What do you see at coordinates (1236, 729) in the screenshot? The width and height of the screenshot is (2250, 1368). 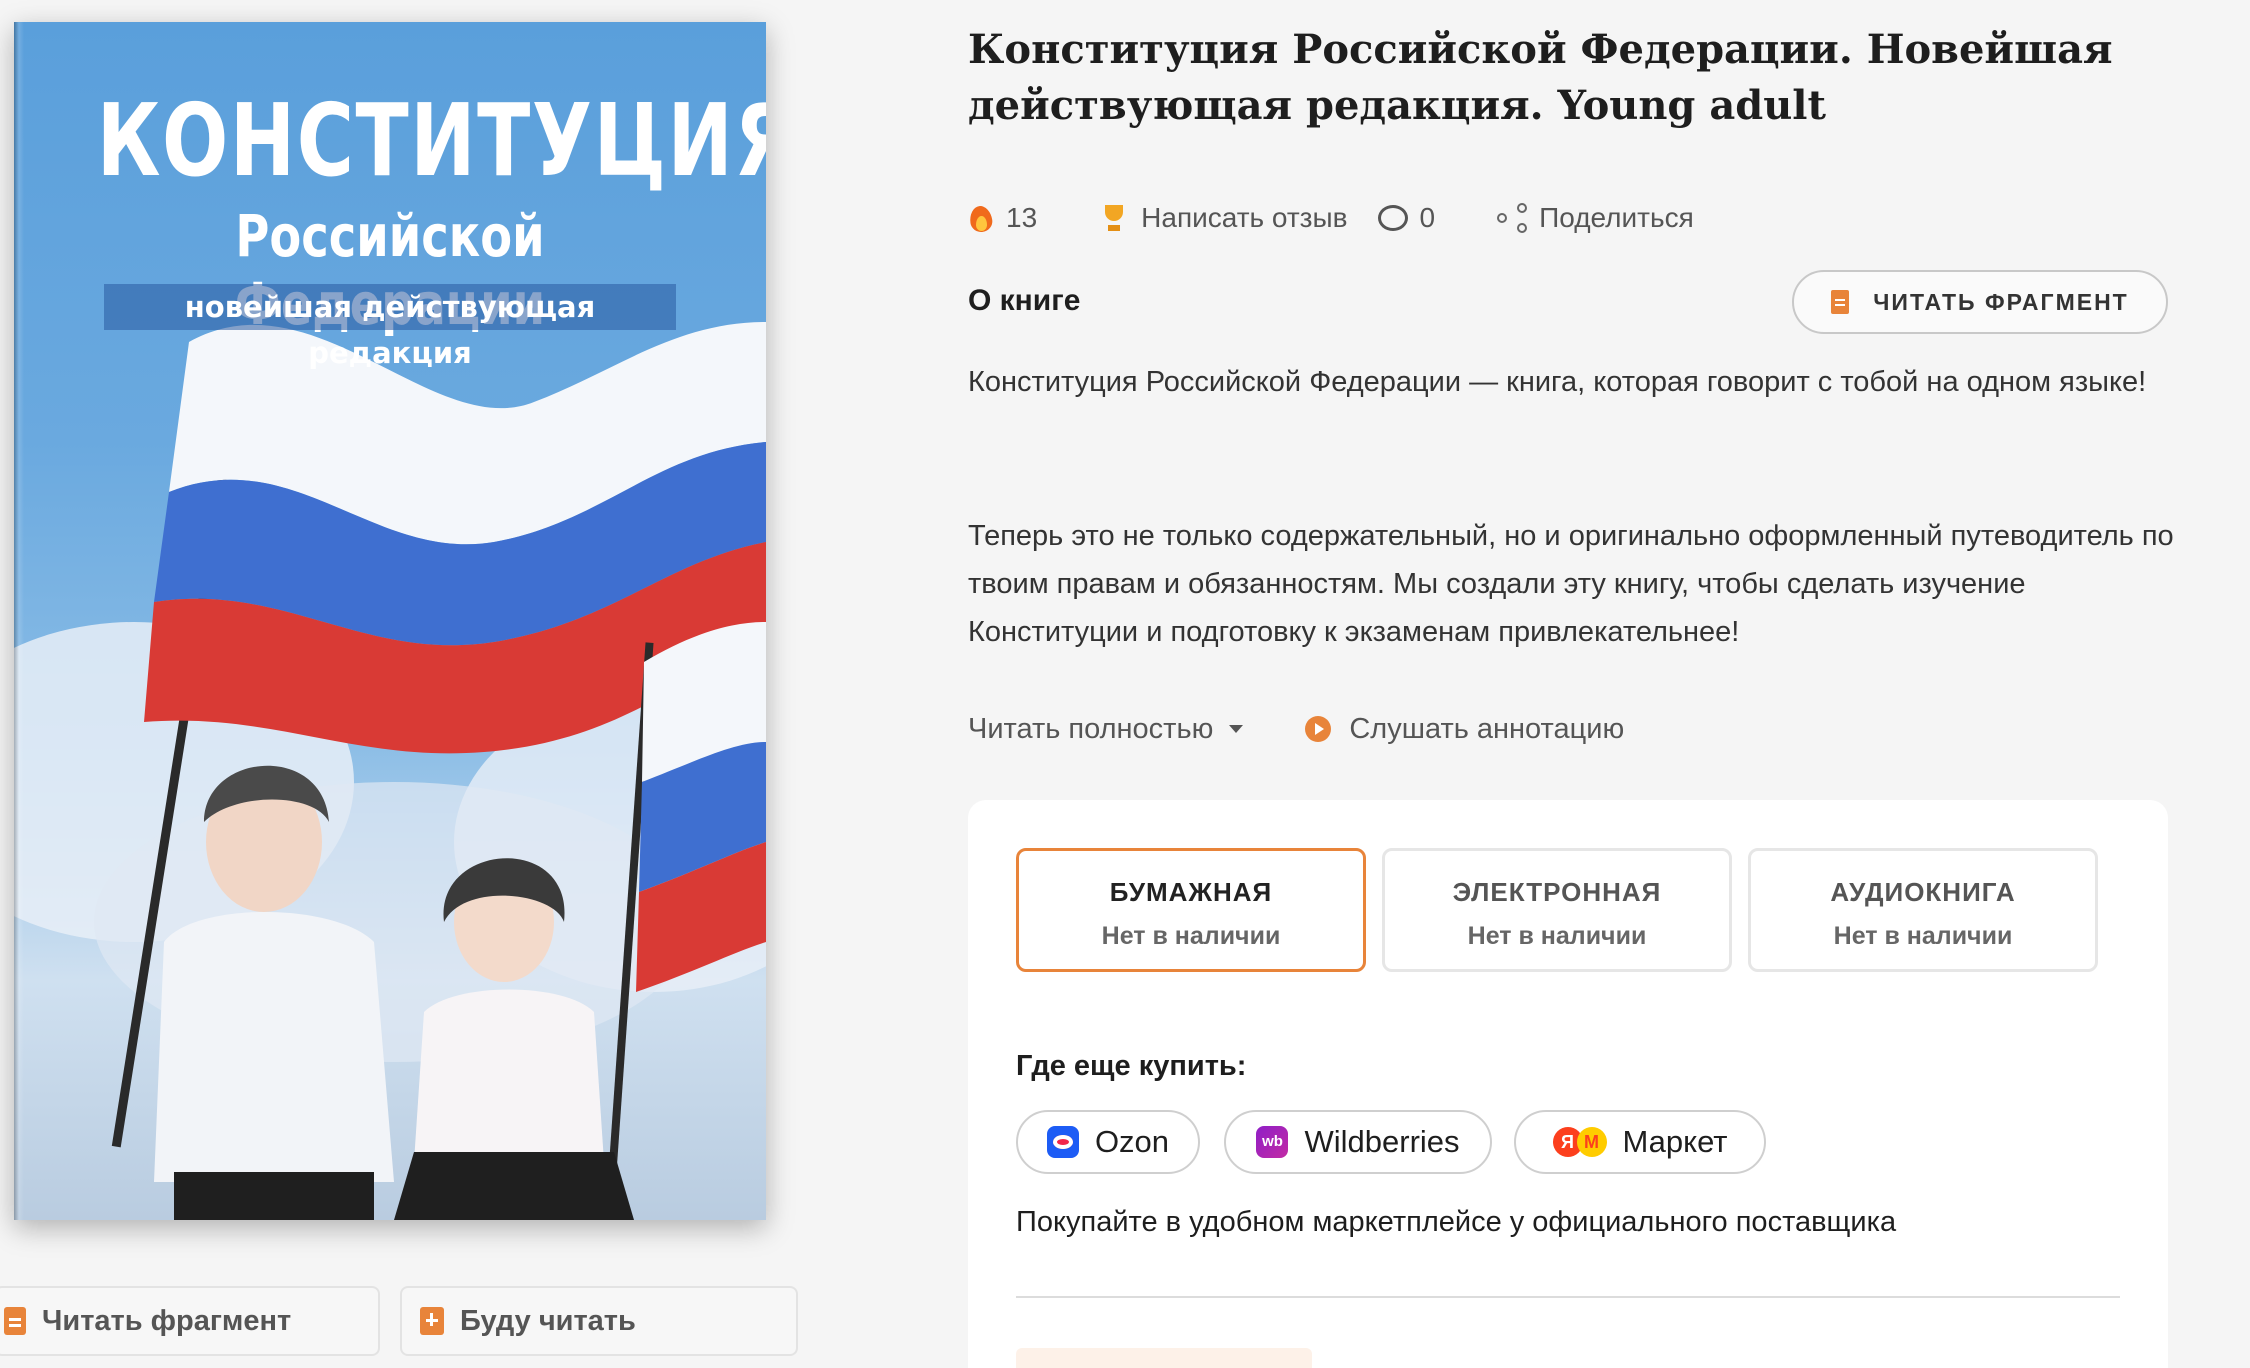 I see `chevron-down-icon` at bounding box center [1236, 729].